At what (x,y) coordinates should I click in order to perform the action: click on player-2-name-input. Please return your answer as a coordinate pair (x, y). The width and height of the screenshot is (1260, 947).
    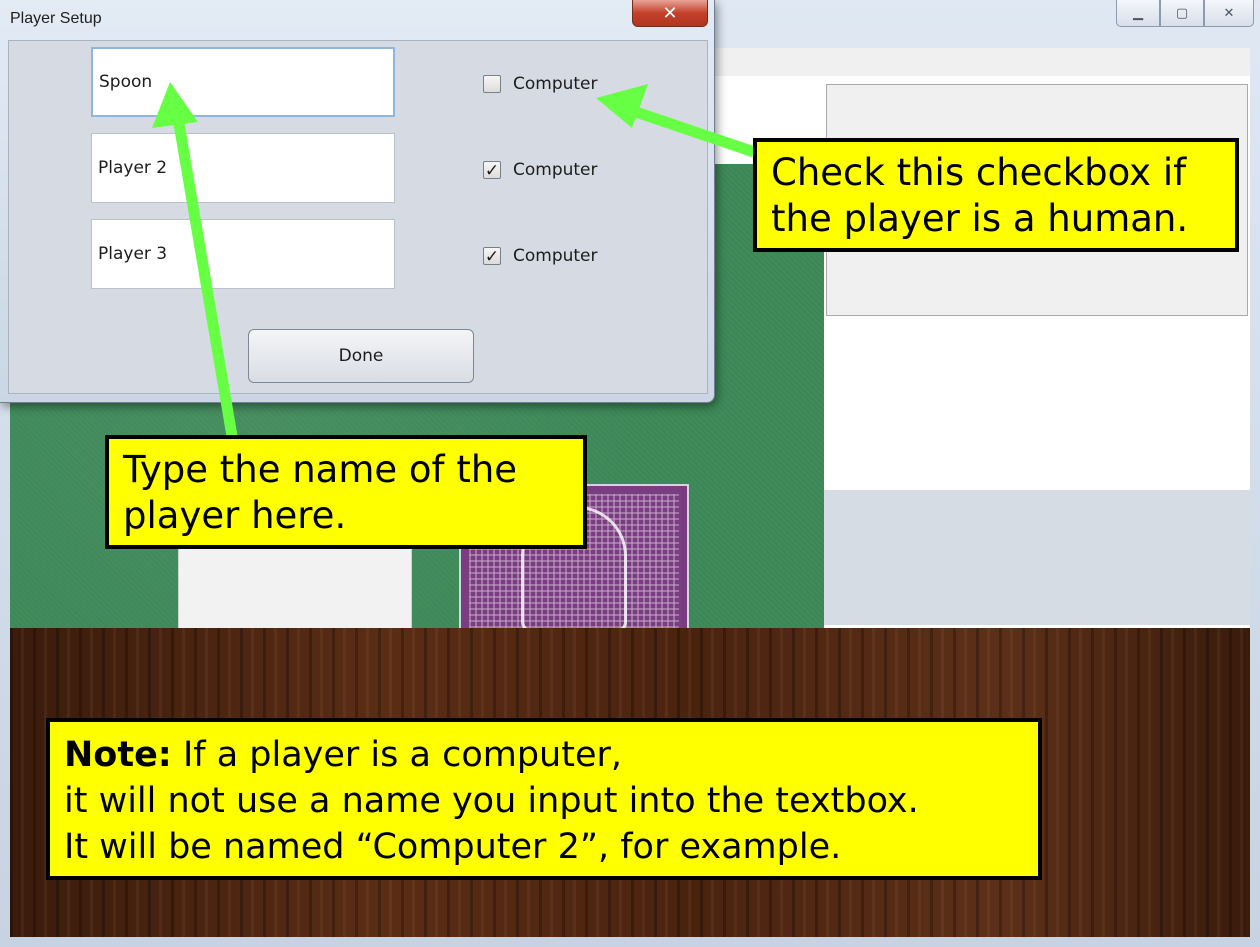
    Looking at the image, I should click on (243, 168).